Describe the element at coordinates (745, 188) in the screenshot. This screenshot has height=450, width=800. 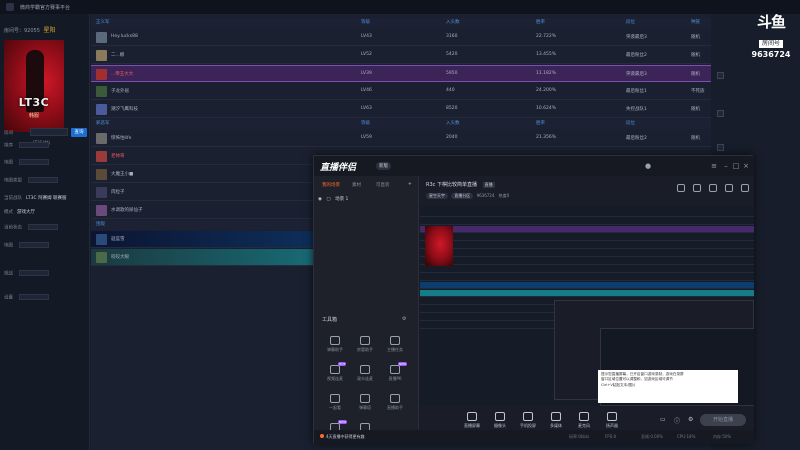
I see `grid-icon` at that location.